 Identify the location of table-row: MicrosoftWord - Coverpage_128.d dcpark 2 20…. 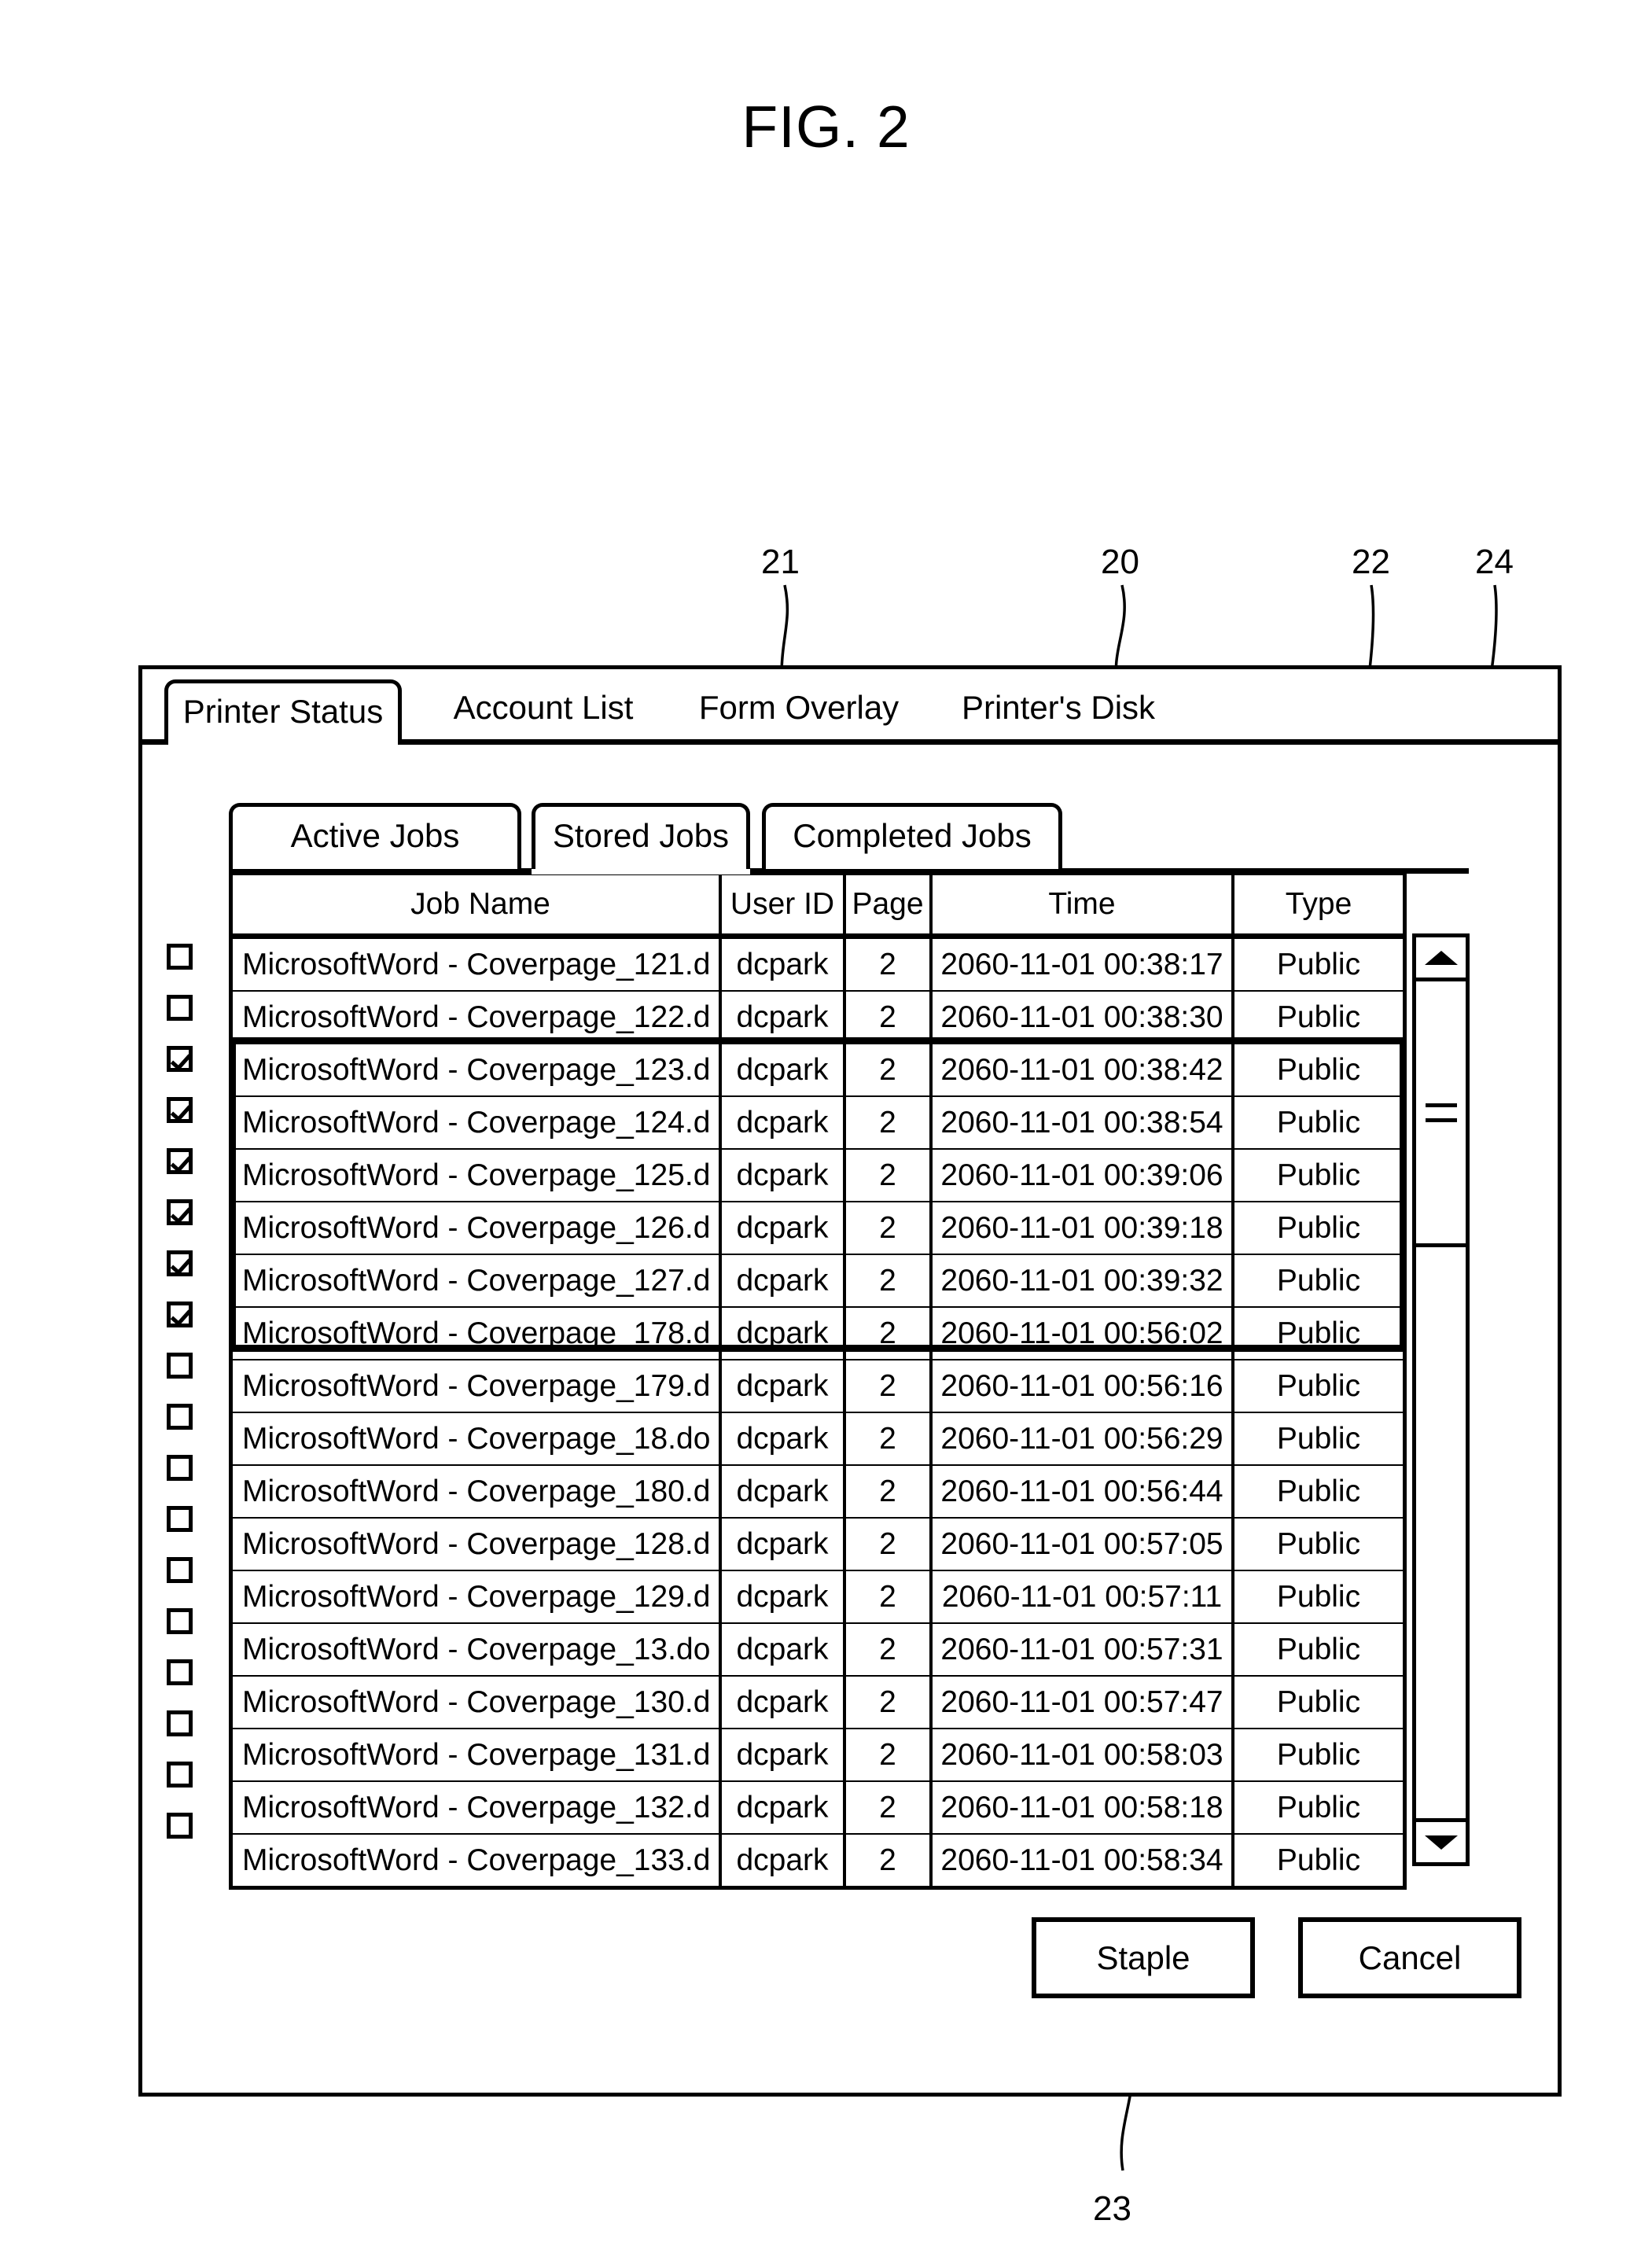
(818, 1544).